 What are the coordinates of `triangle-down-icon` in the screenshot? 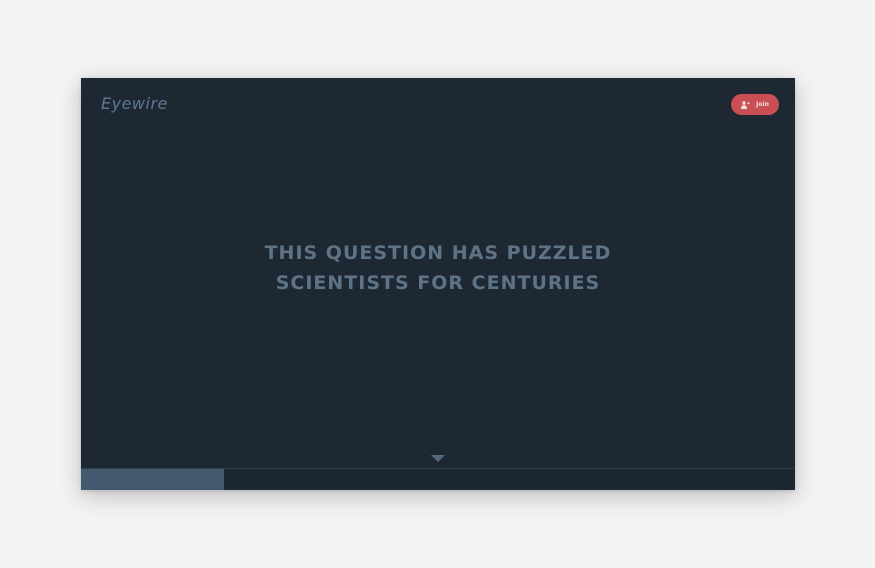 It's located at (438, 458).